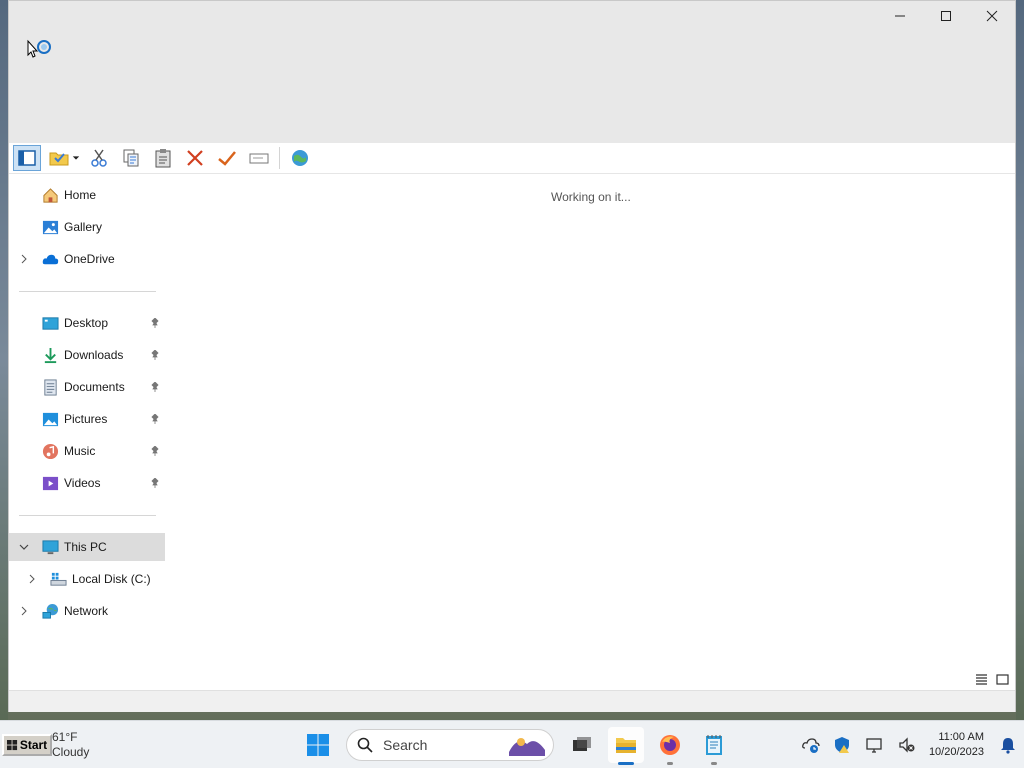  Describe the element at coordinates (82, 483) in the screenshot. I see `nav-item-label: Videos` at that location.